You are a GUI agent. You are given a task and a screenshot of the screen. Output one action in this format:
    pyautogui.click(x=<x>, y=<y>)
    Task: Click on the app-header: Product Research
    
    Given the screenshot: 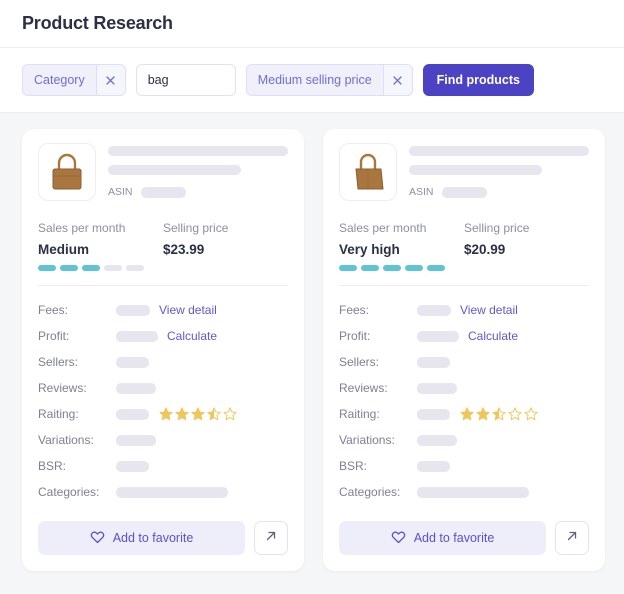 What is the action you would take?
    pyautogui.click(x=312, y=24)
    